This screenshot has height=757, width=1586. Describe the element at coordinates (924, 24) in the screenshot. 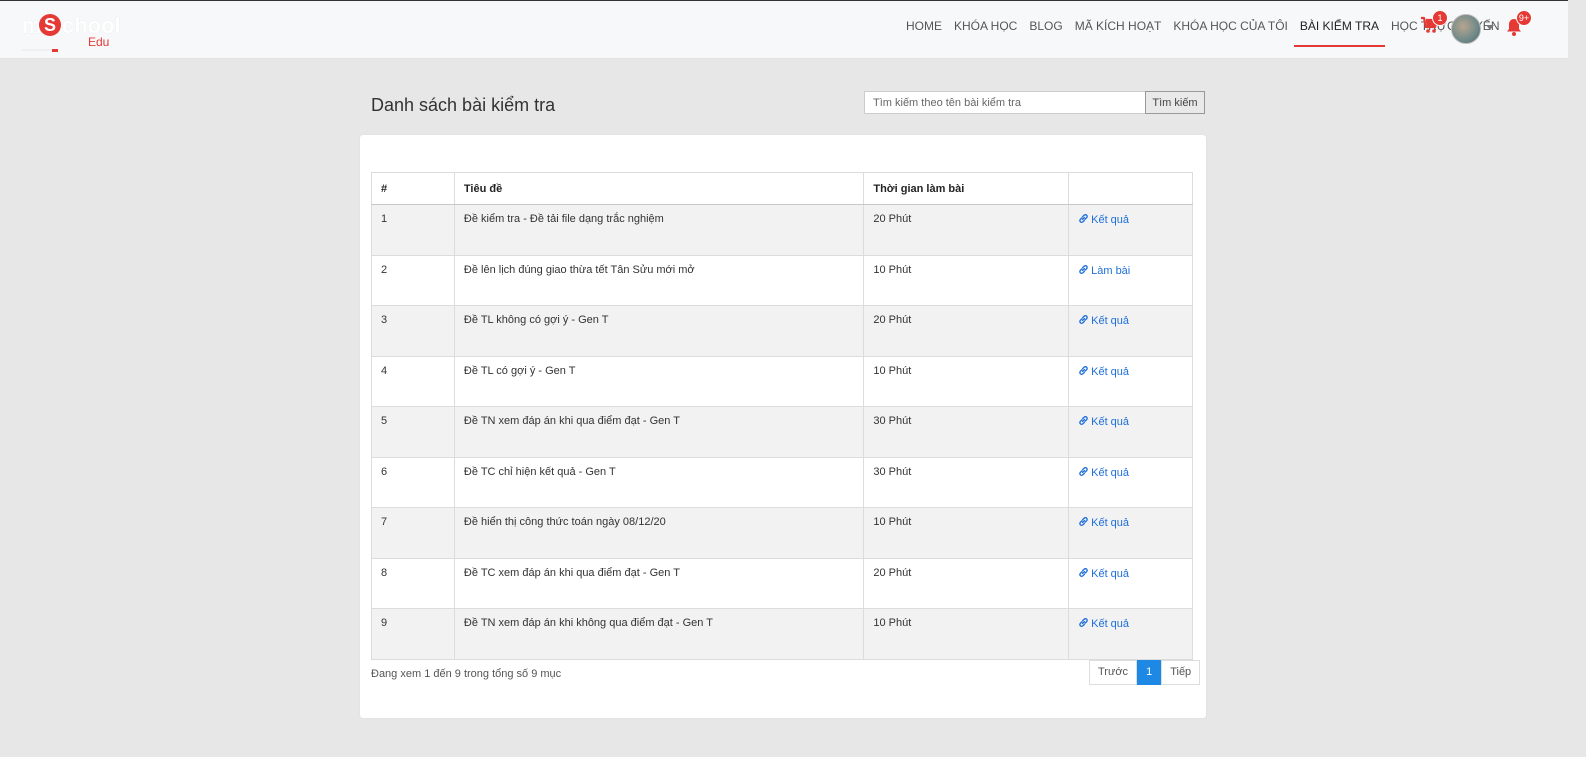

I see `nav-item-0: HOME` at that location.